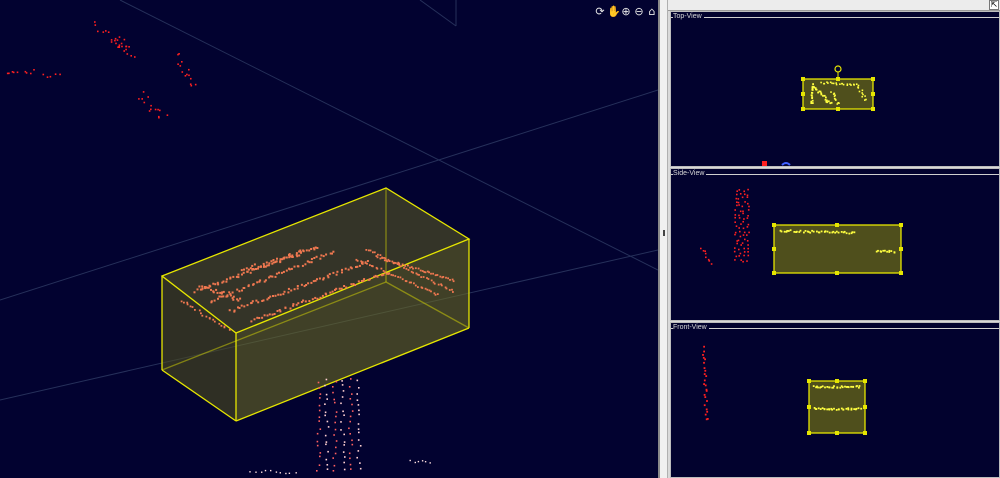 The image size is (1000, 478). What do you see at coordinates (663, 239) in the screenshot?
I see `panel-splitter` at bounding box center [663, 239].